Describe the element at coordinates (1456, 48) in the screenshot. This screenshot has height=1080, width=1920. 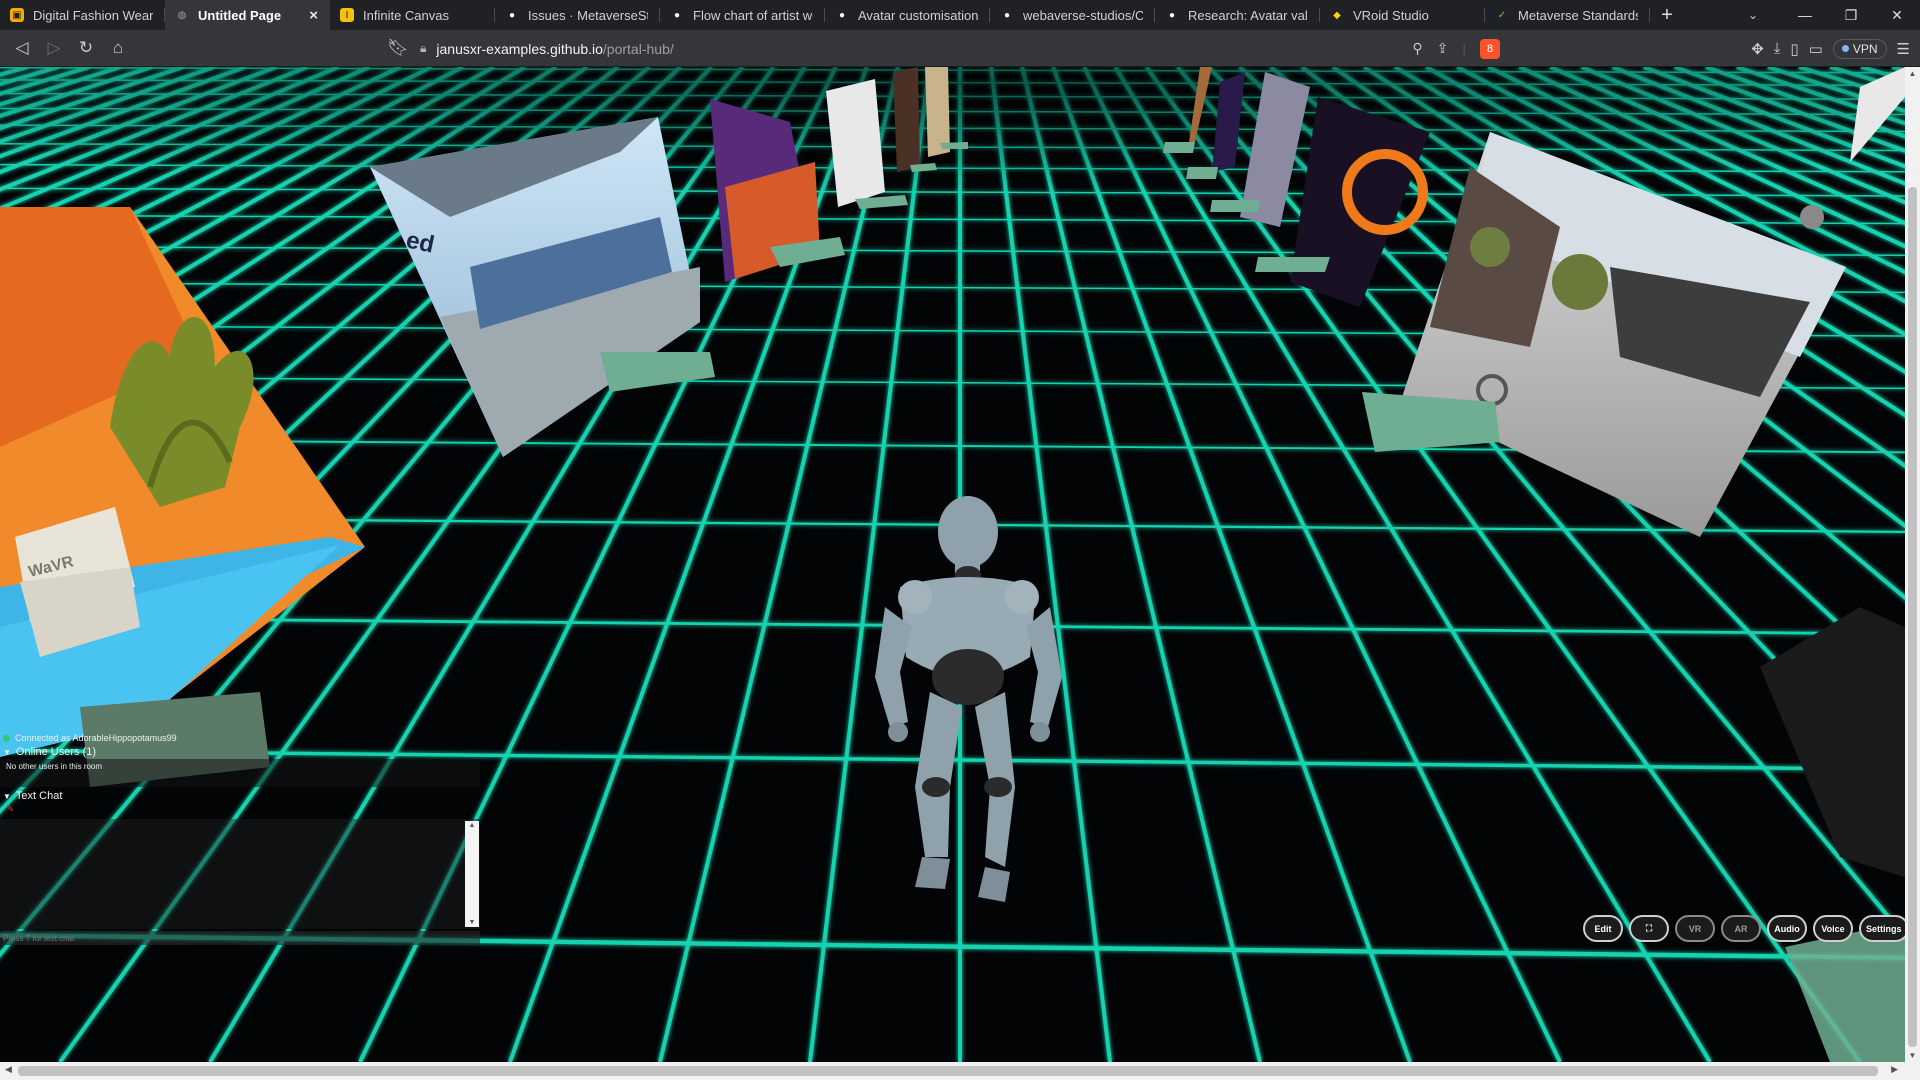
I see `address-bar-actions: ⚲ ⇪ | 8` at that location.